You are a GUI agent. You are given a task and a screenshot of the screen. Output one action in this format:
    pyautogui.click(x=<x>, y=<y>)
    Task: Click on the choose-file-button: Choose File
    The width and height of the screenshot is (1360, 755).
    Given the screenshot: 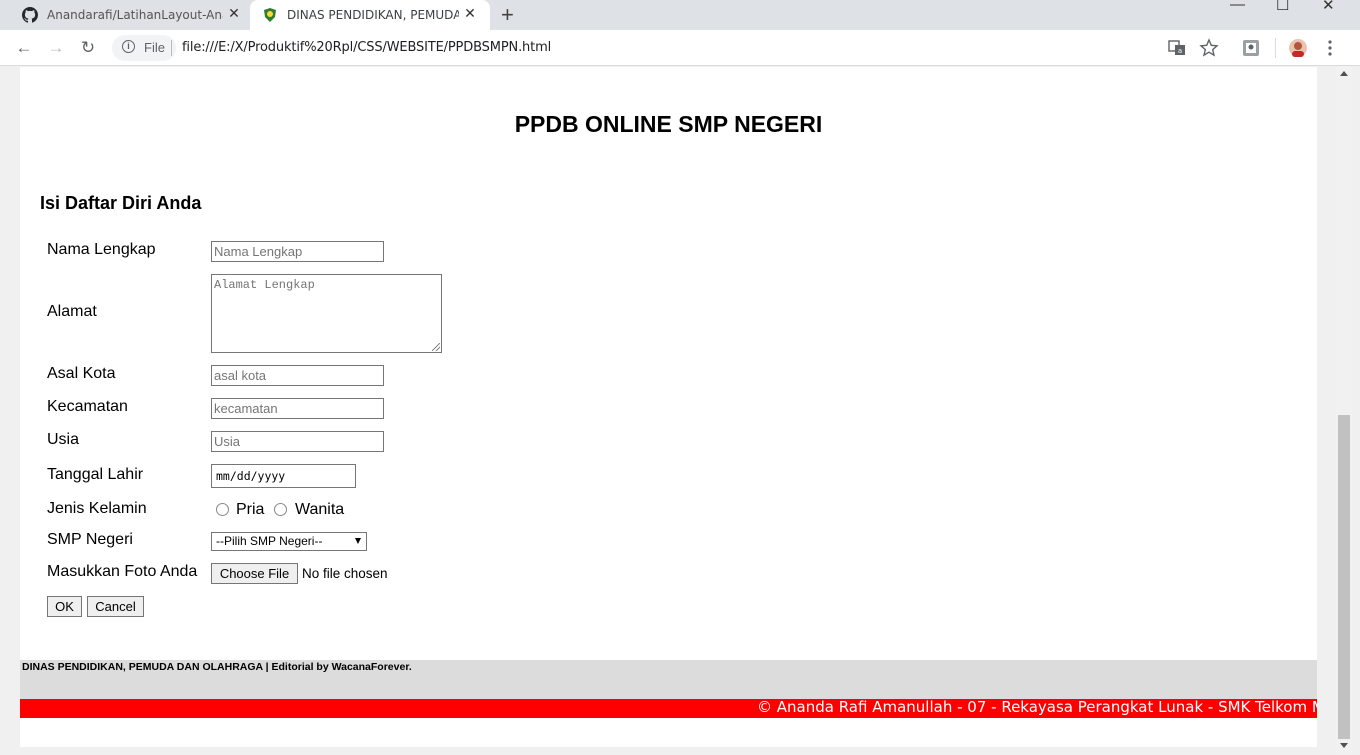 What is the action you would take?
    pyautogui.click(x=254, y=573)
    